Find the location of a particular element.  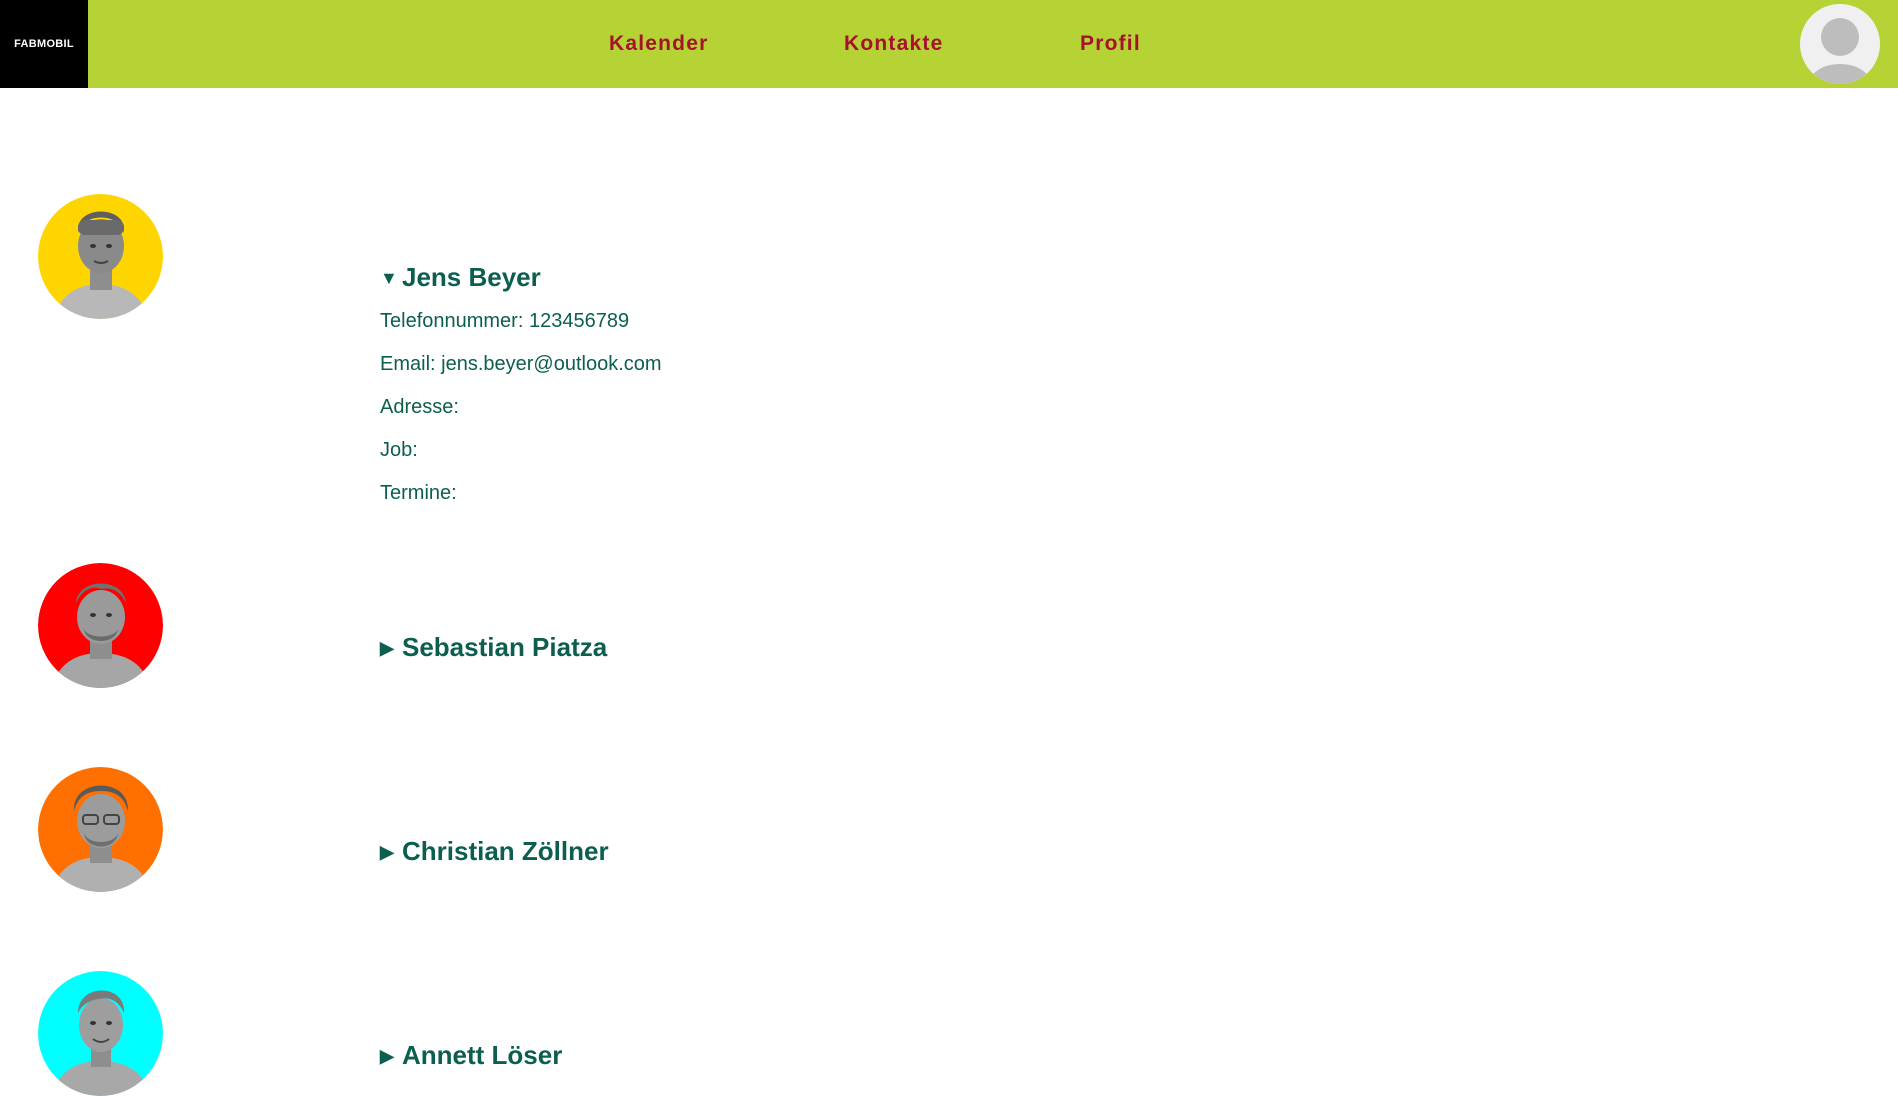

contact-email: Email: jens.beyer@outlook.com is located at coordinates (521, 364).